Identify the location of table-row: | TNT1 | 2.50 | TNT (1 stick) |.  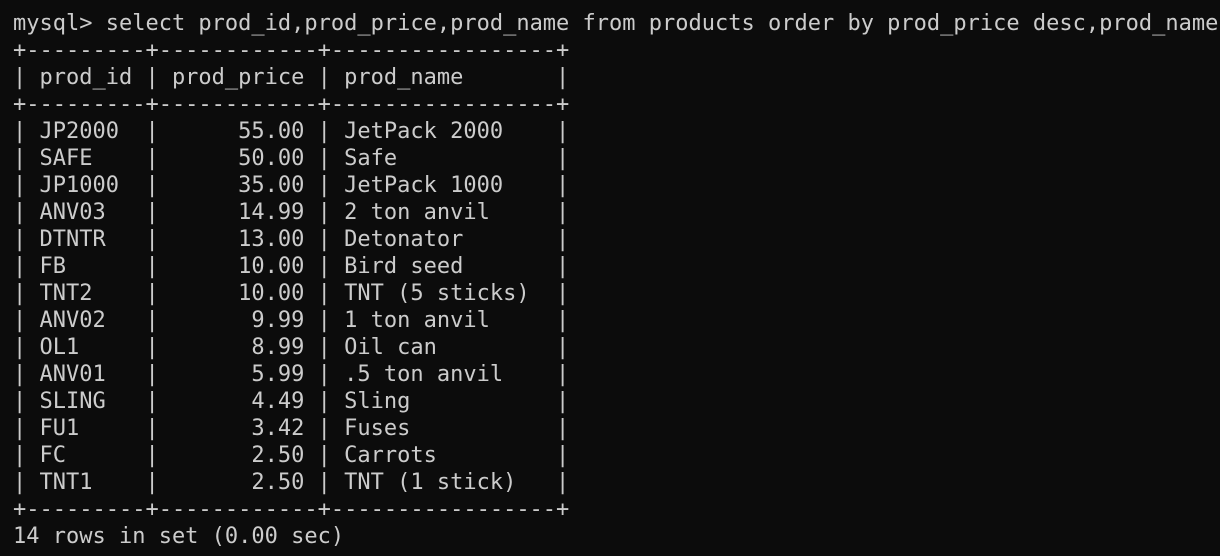
(291, 482).